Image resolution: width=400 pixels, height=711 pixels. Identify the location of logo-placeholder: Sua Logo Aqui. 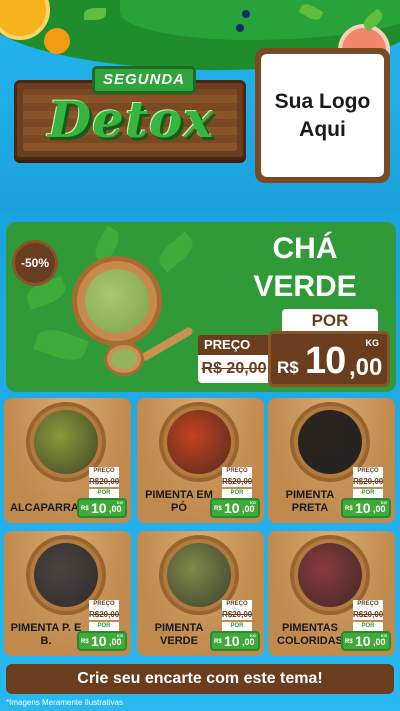
(322, 115).